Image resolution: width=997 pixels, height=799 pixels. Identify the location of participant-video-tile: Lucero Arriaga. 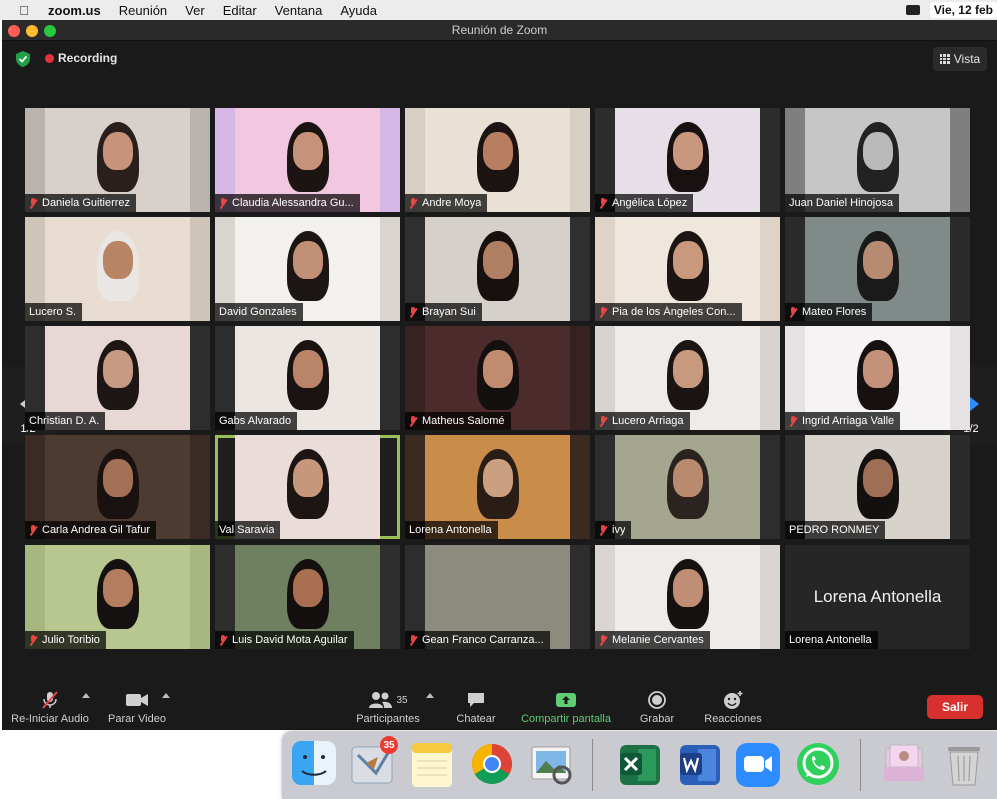
(687, 378).